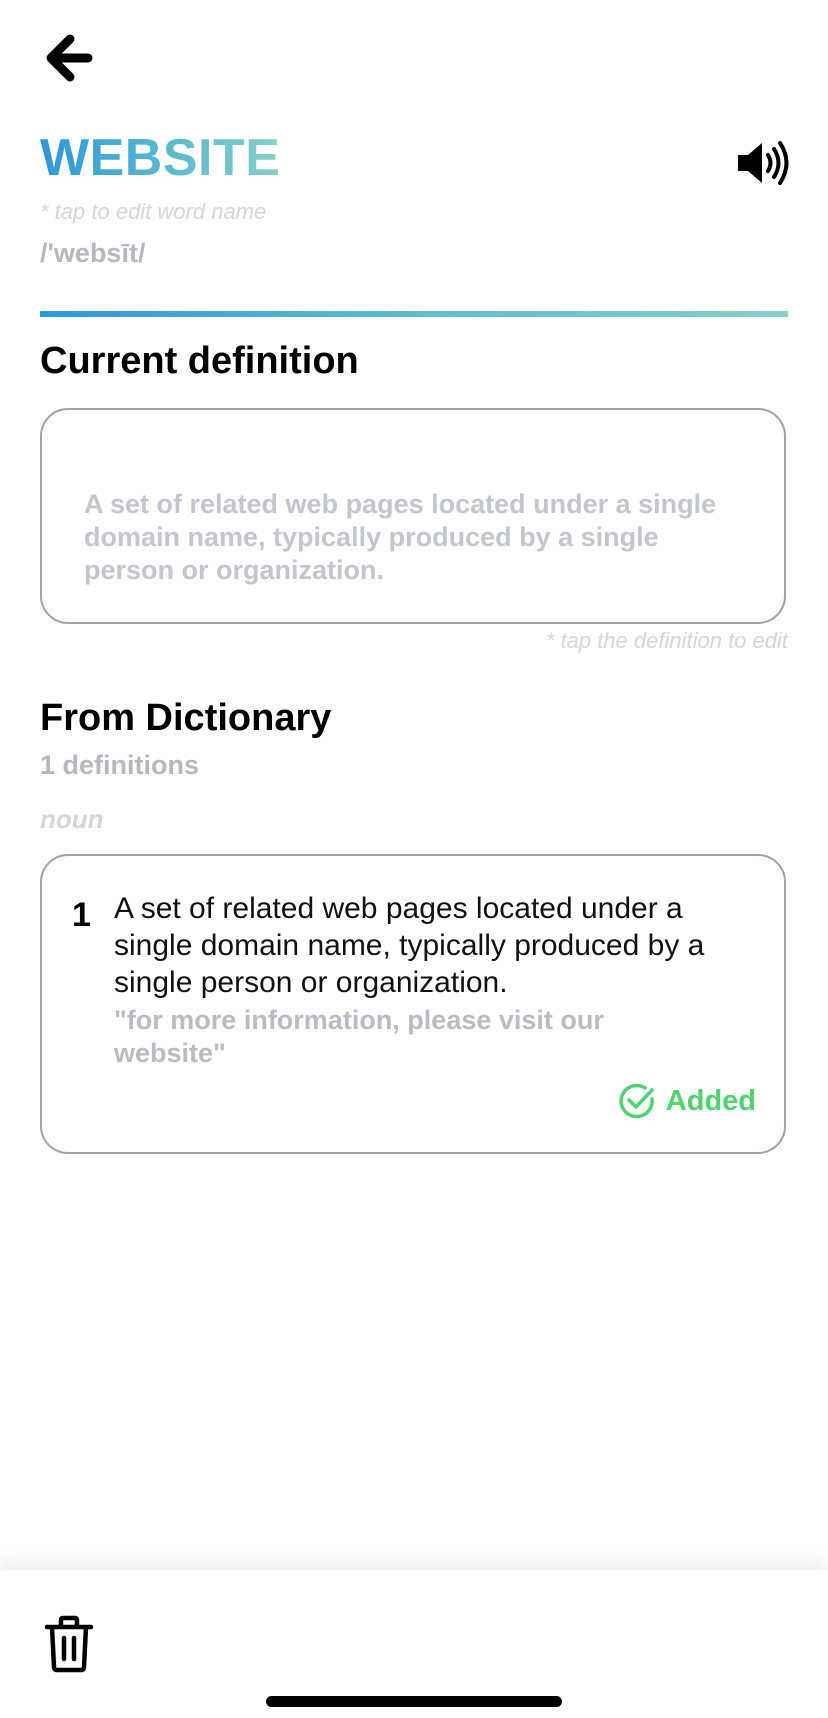 Image resolution: width=828 pixels, height=1718 pixels. Describe the element at coordinates (72, 819) in the screenshot. I see `part-of-speech: noun` at that location.